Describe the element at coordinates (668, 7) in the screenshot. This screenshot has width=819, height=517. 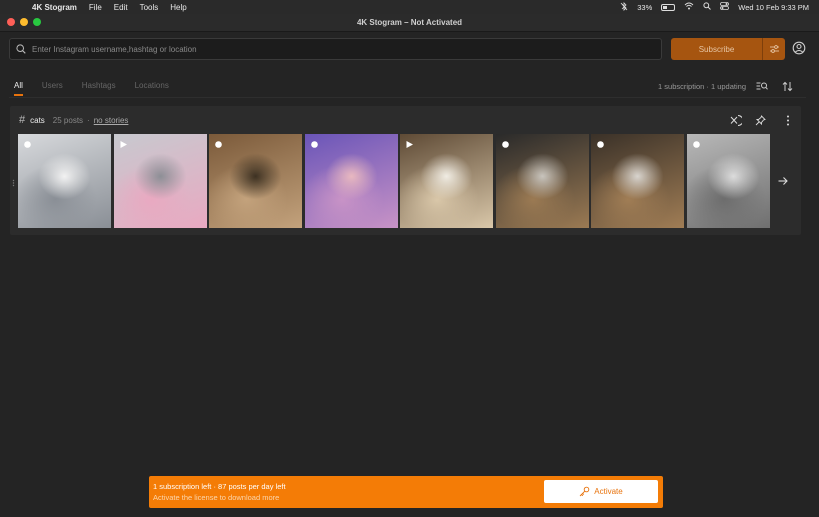
I see `battery-icon` at that location.